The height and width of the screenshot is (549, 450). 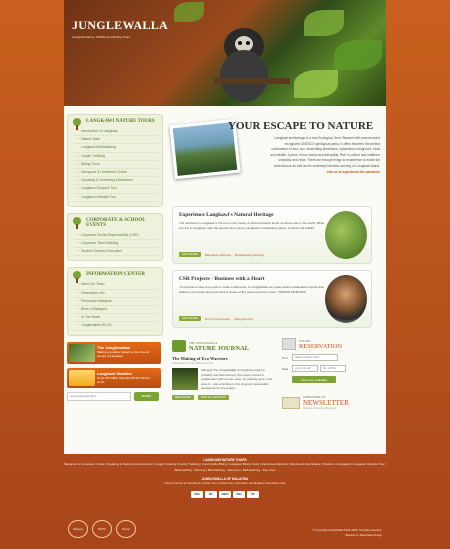 What do you see at coordinates (301, 126) in the screenshot?
I see `escape-title: YOUR ESCAPE TO NATURE` at bounding box center [301, 126].